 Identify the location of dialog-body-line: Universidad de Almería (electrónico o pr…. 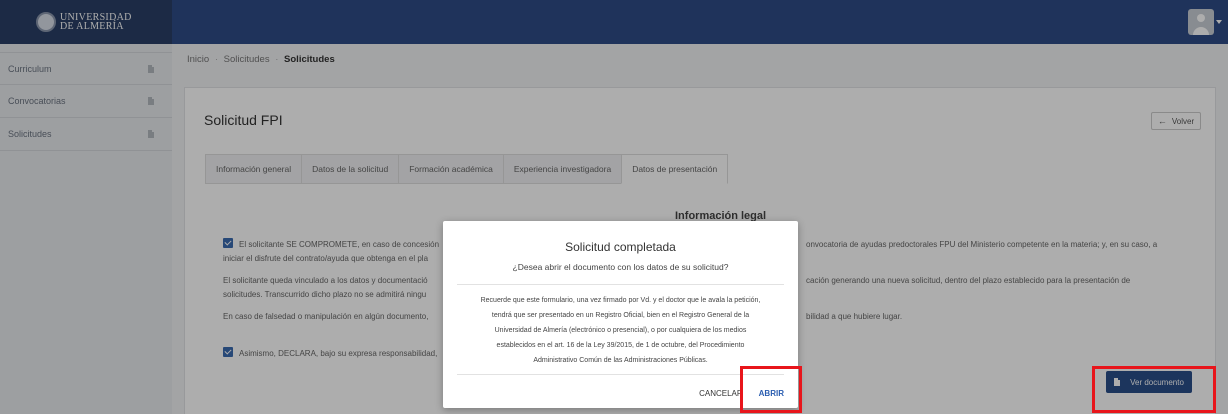
(620, 330).